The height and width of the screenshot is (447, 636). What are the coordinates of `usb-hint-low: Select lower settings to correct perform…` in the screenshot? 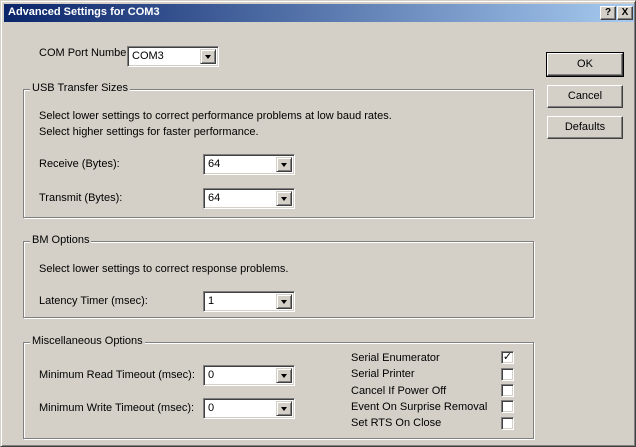 It's located at (215, 116).